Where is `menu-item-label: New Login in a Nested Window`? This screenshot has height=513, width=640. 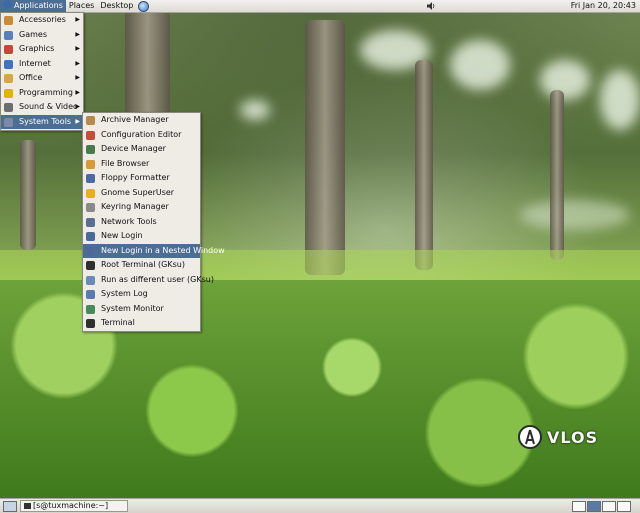 menu-item-label: New Login in a Nested Window is located at coordinates (163, 250).